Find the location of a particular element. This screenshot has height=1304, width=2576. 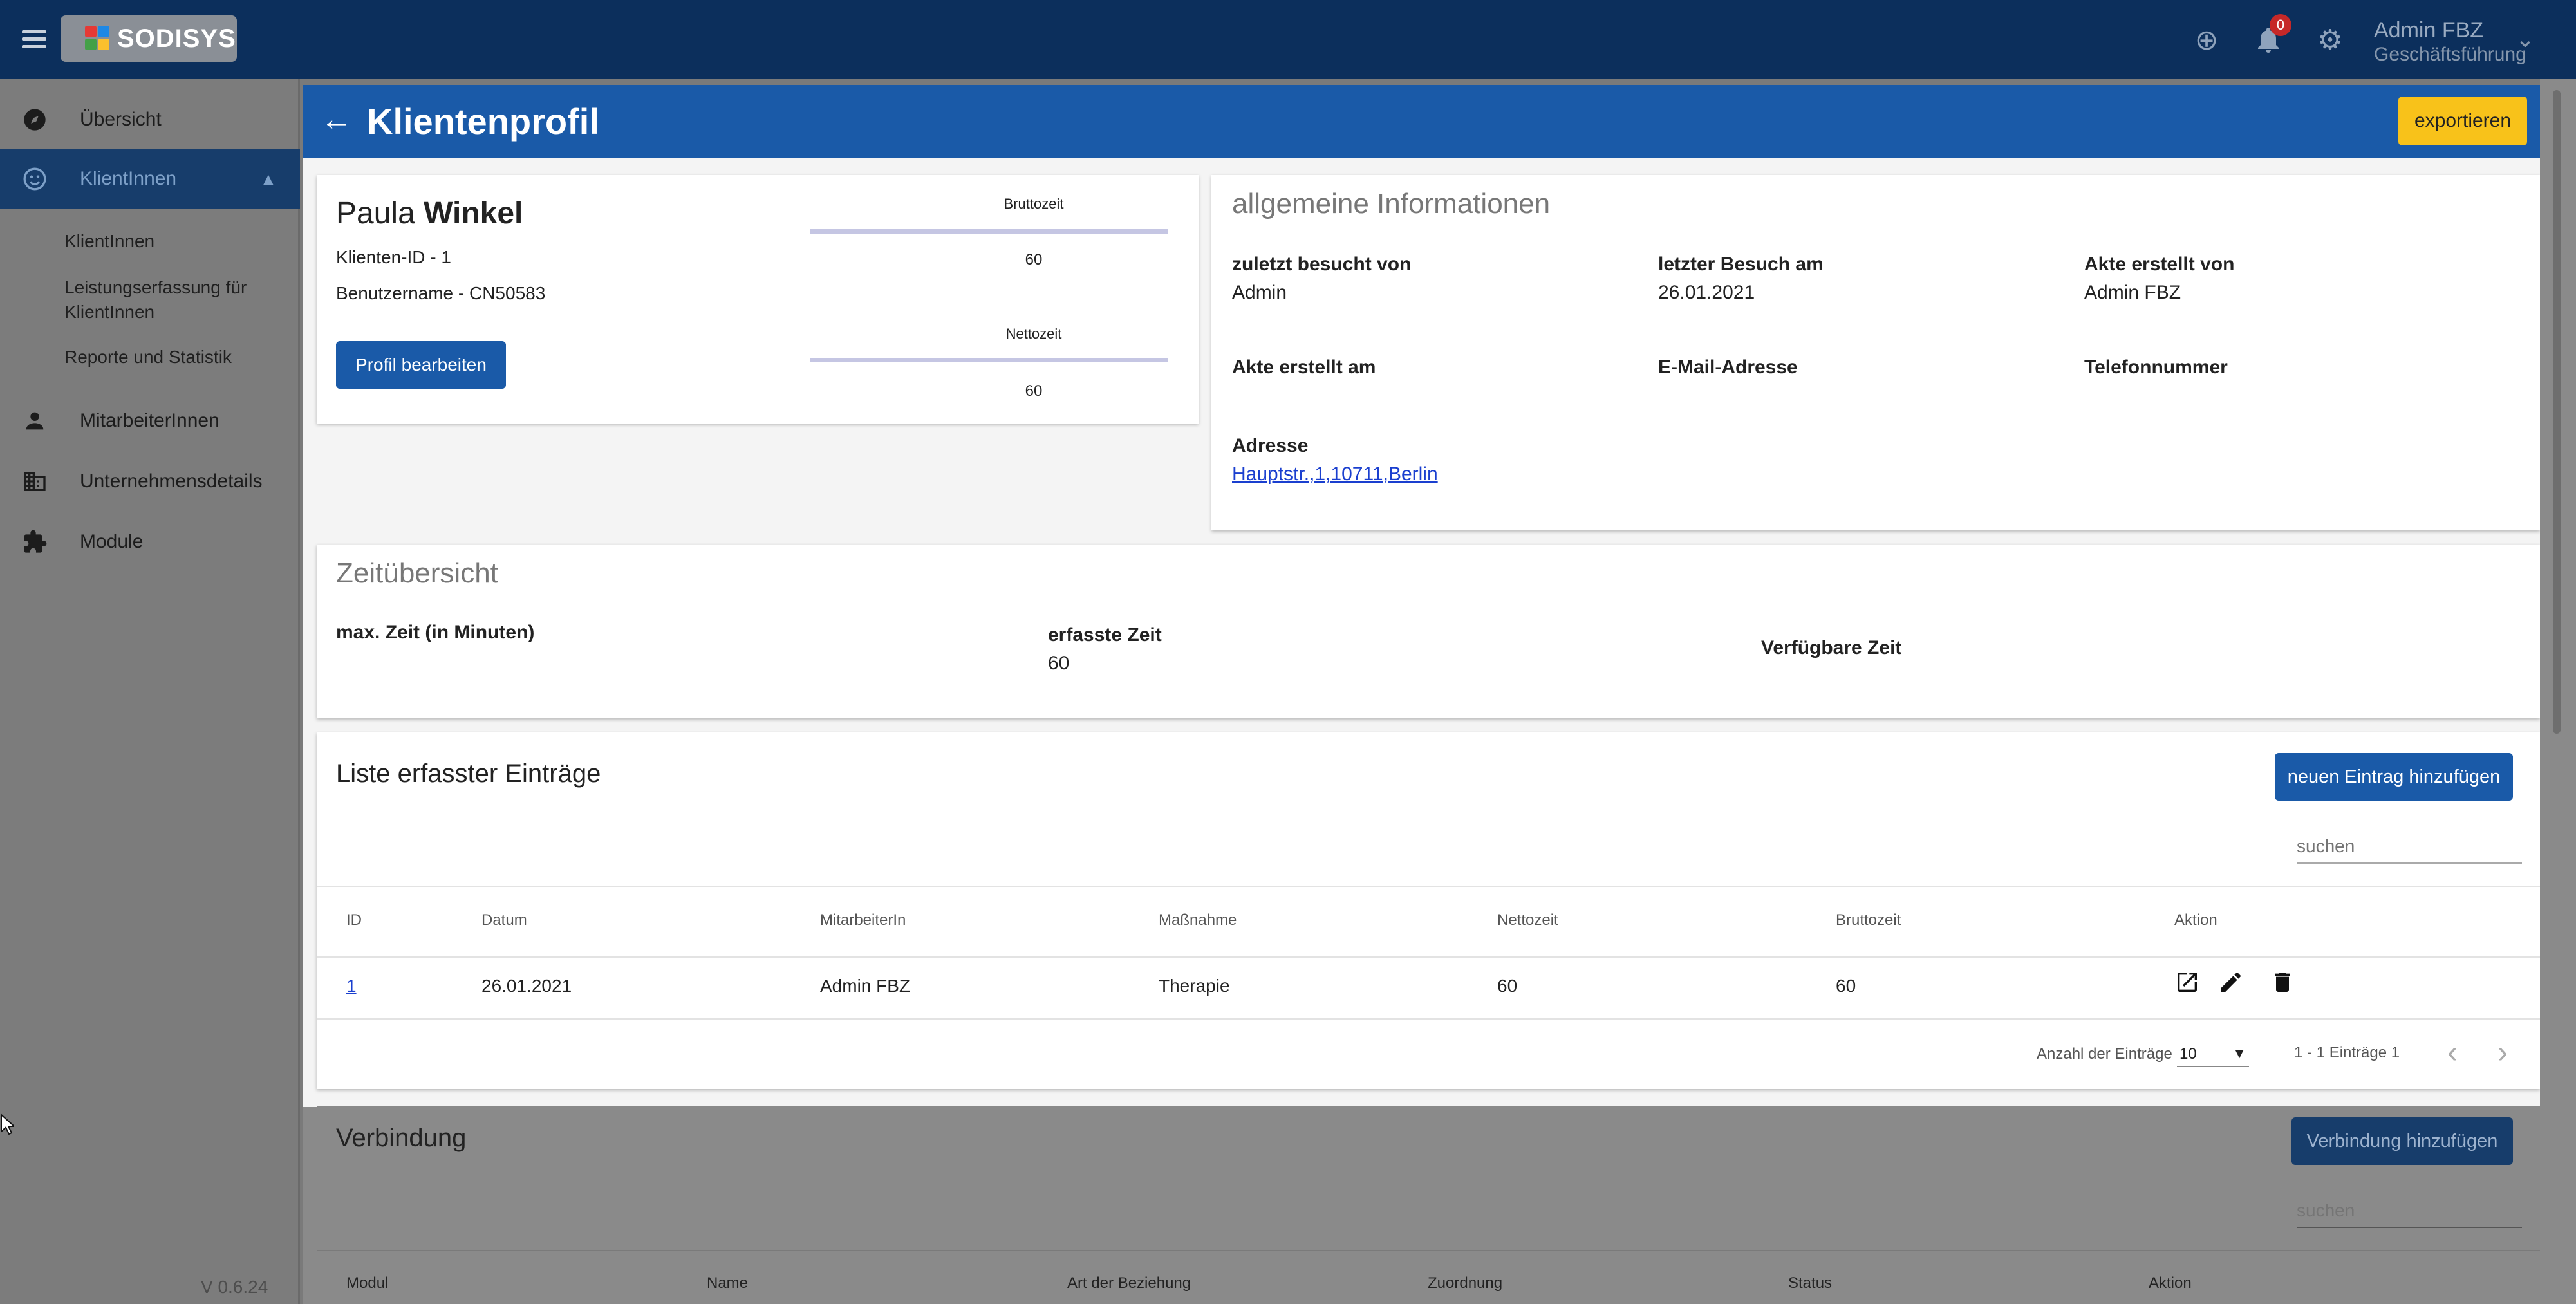

add-circle-icon: ⊕ is located at coordinates (2207, 40).